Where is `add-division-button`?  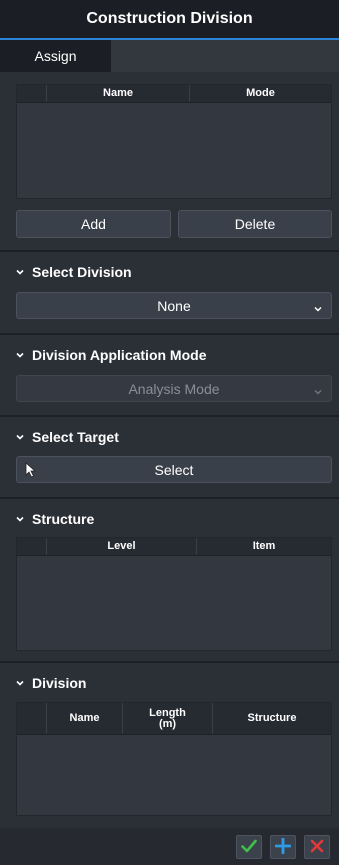 add-division-button is located at coordinates (283, 847).